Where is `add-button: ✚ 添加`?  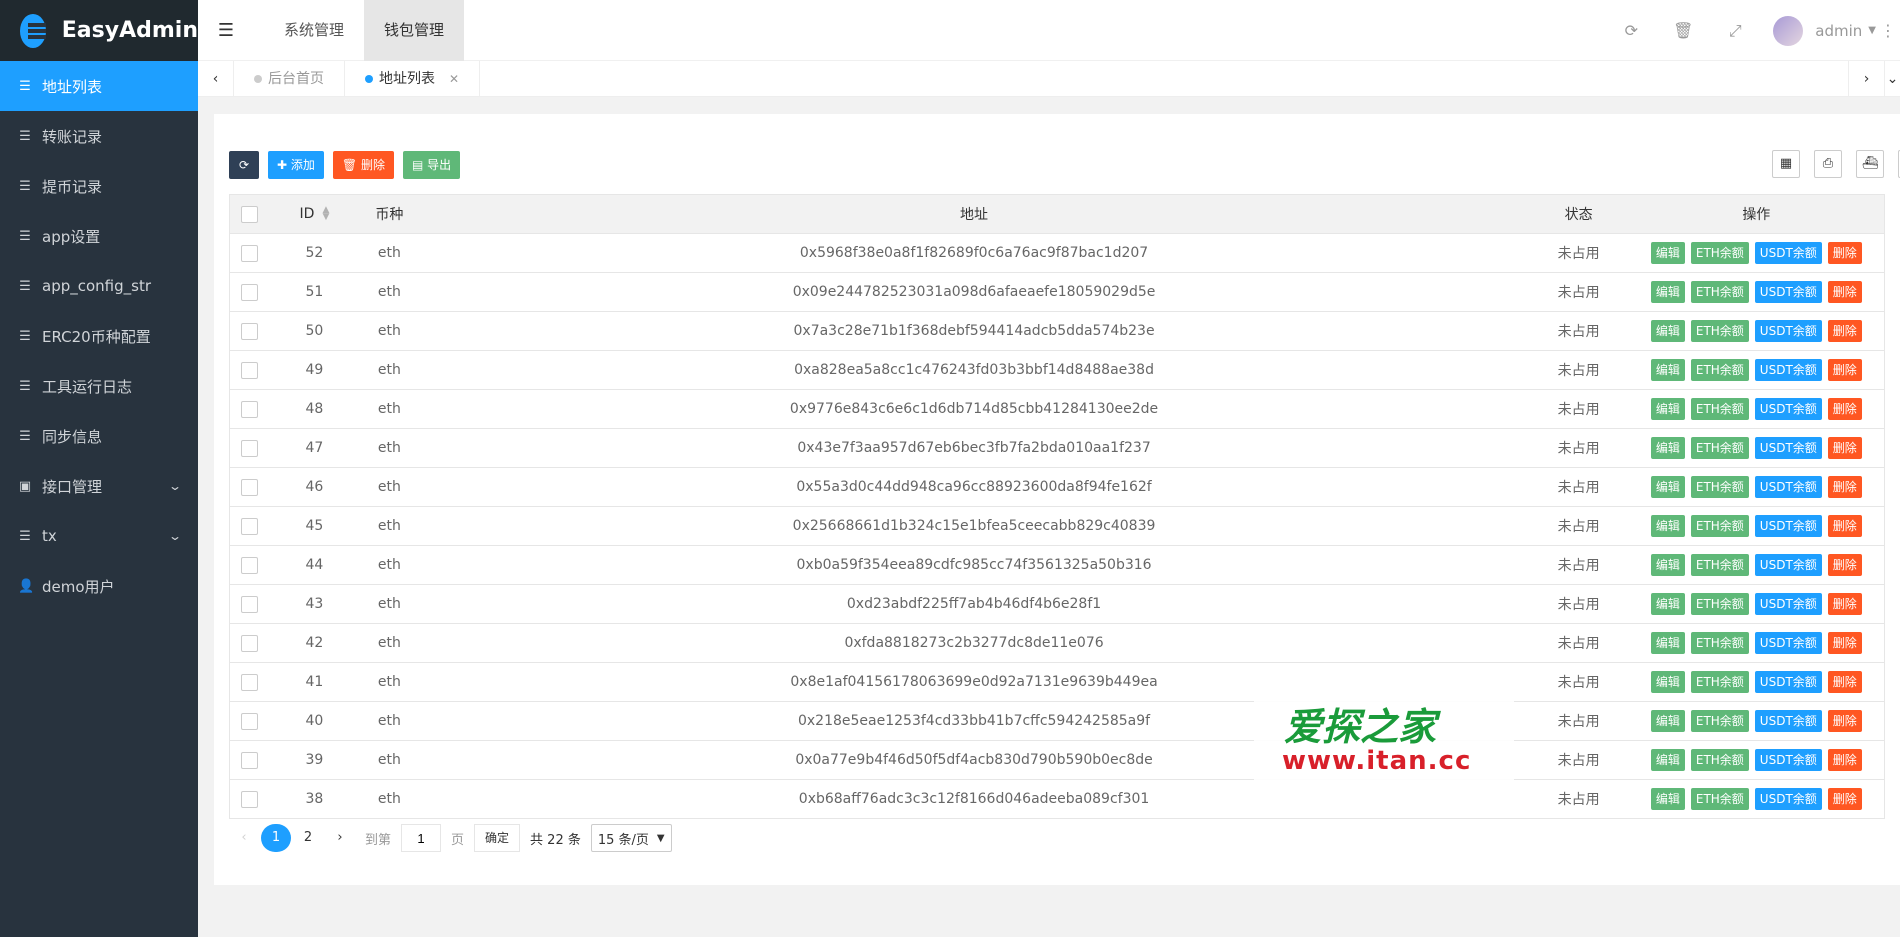 add-button: ✚ 添加 is located at coordinates (296, 165).